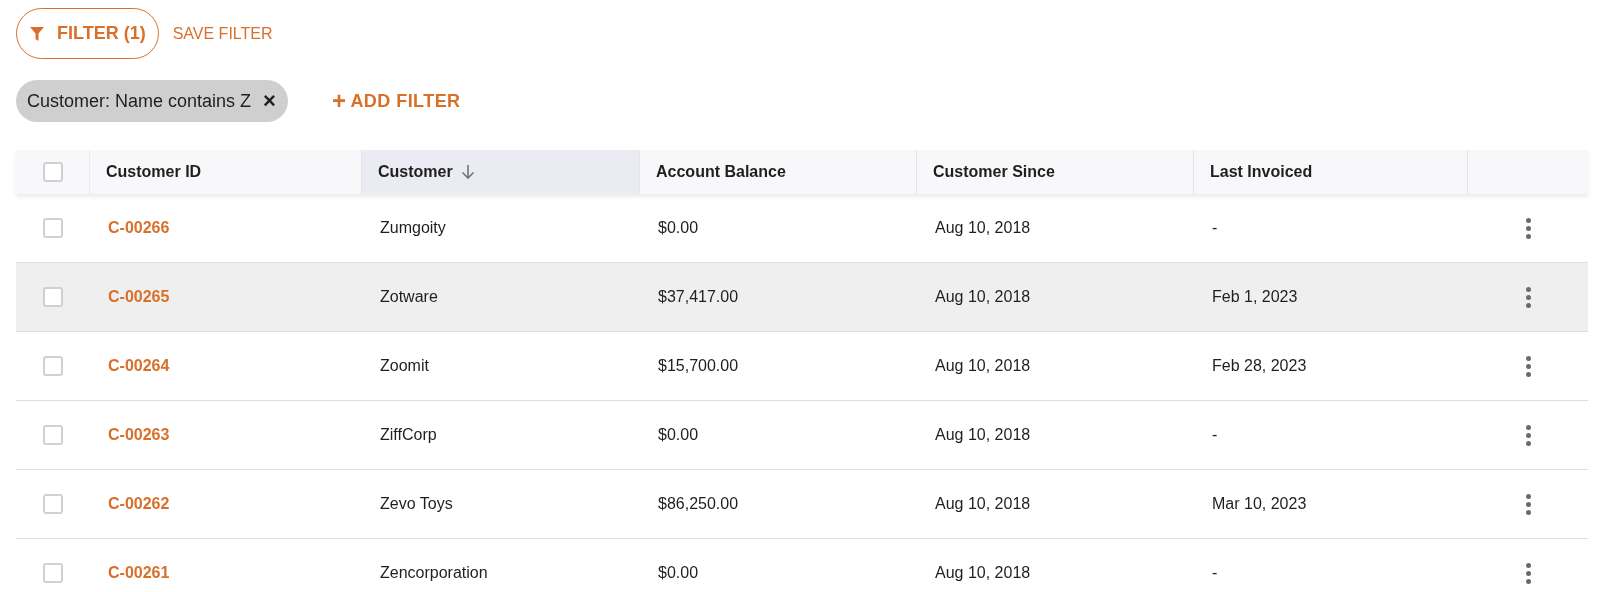  What do you see at coordinates (802, 297) in the screenshot?
I see `table-row: C-00265 Zotware $37,417.00 Aug 10, 2018 Feb 1, 2023` at bounding box center [802, 297].